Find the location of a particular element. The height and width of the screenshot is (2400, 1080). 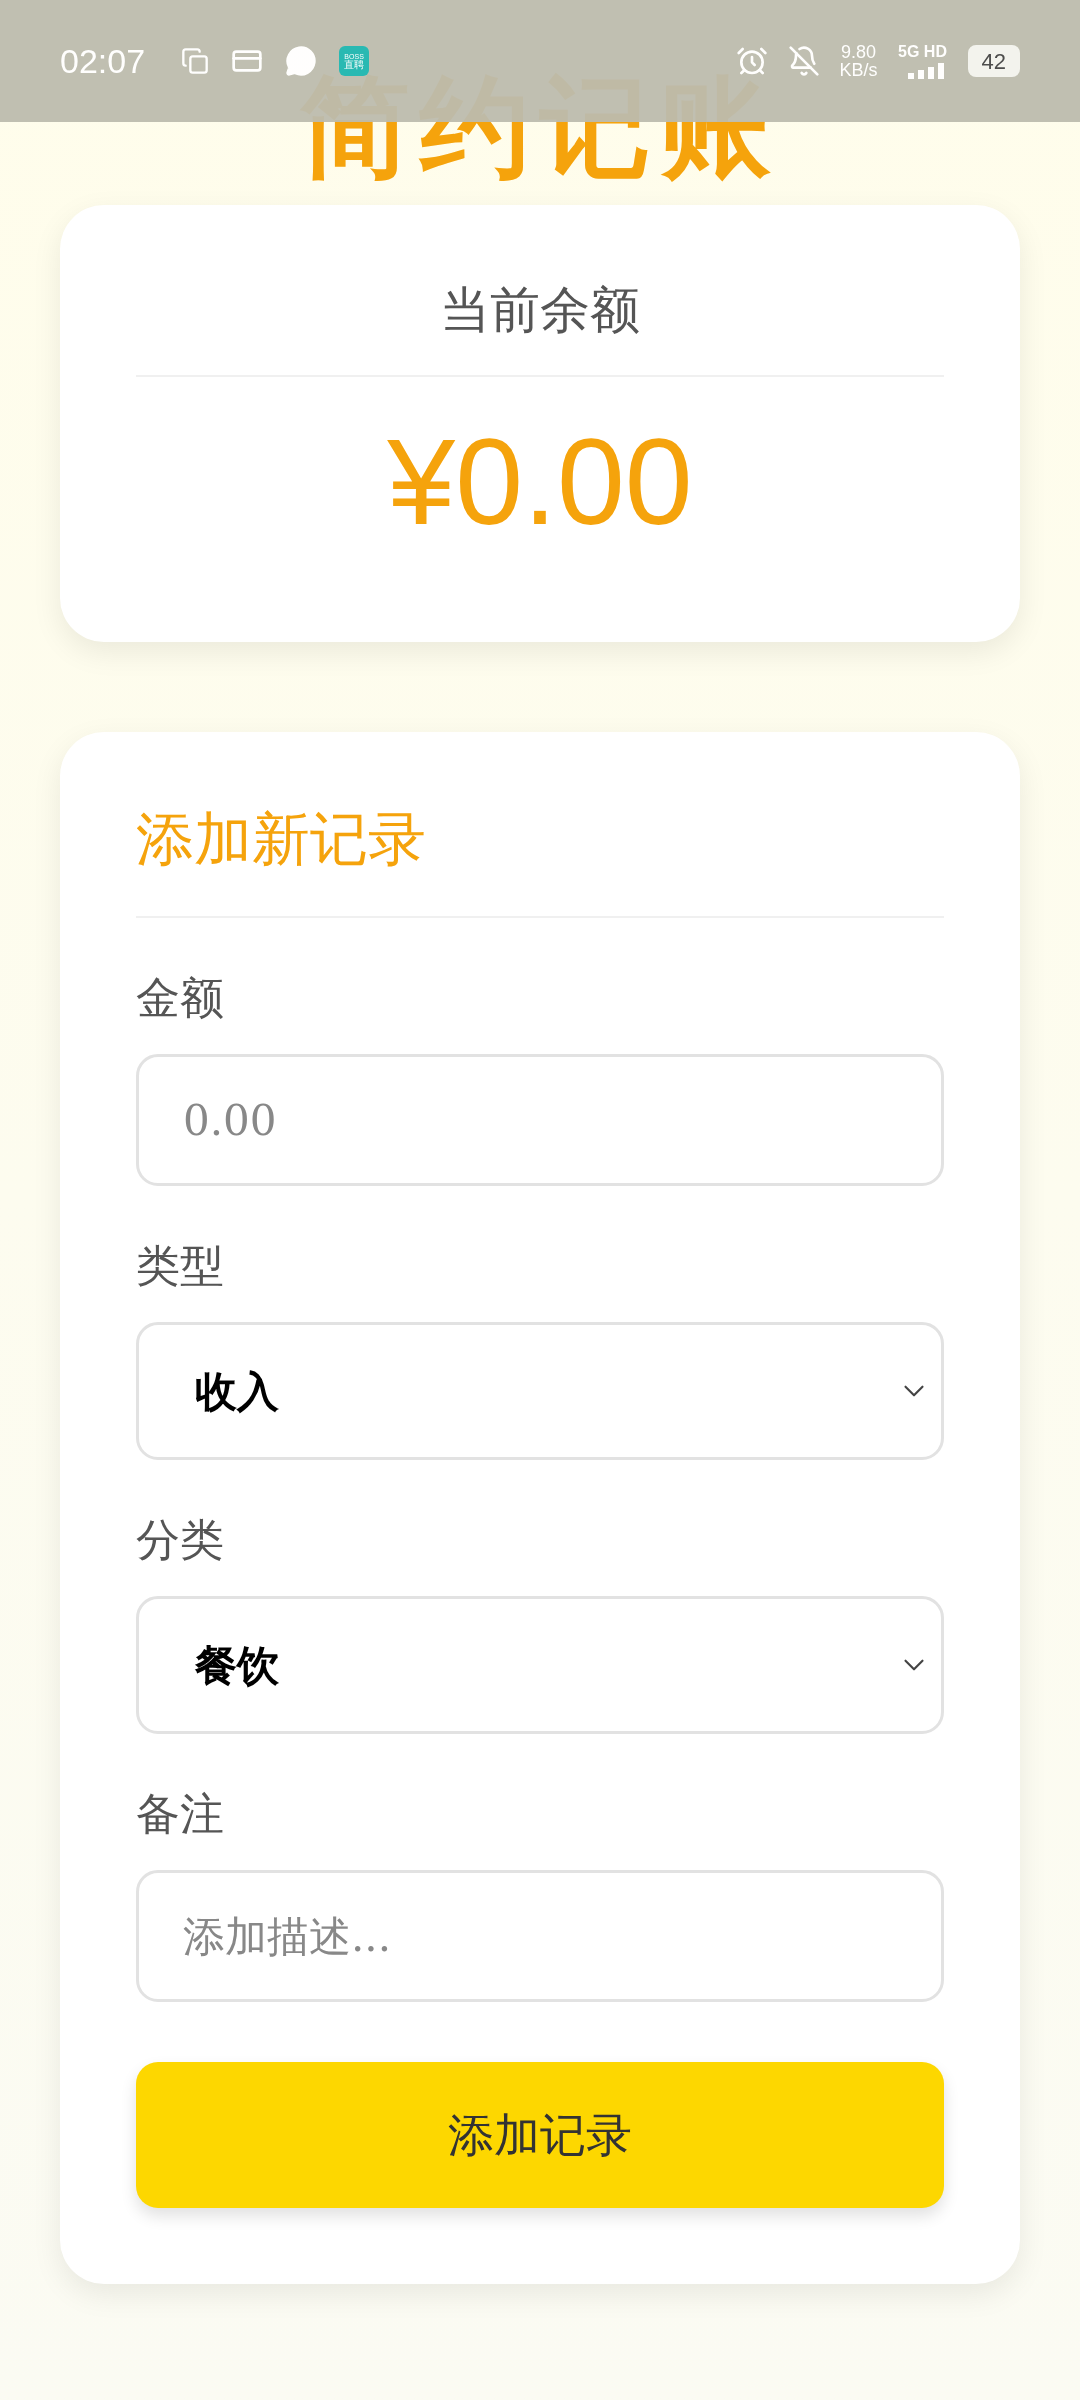

net-speed-text: KB/s is located at coordinates (858, 70).